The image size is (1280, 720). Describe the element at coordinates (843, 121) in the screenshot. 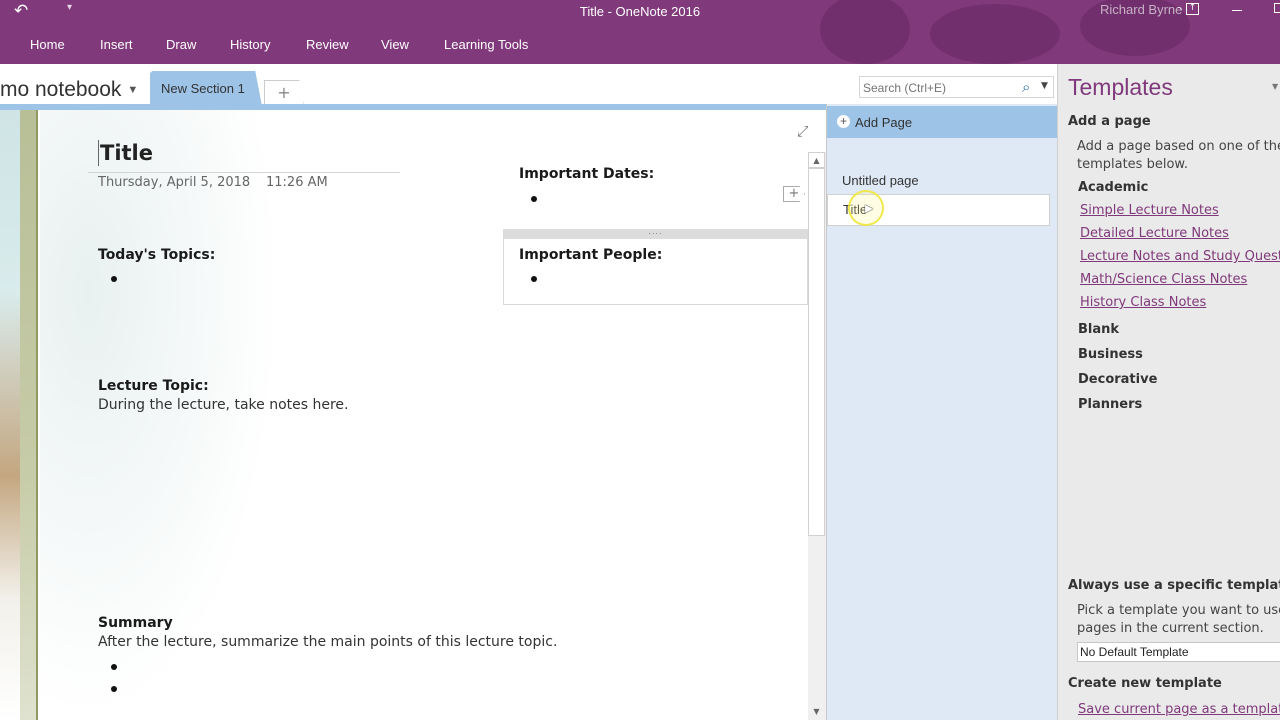

I see `add-circle-icon: +` at that location.